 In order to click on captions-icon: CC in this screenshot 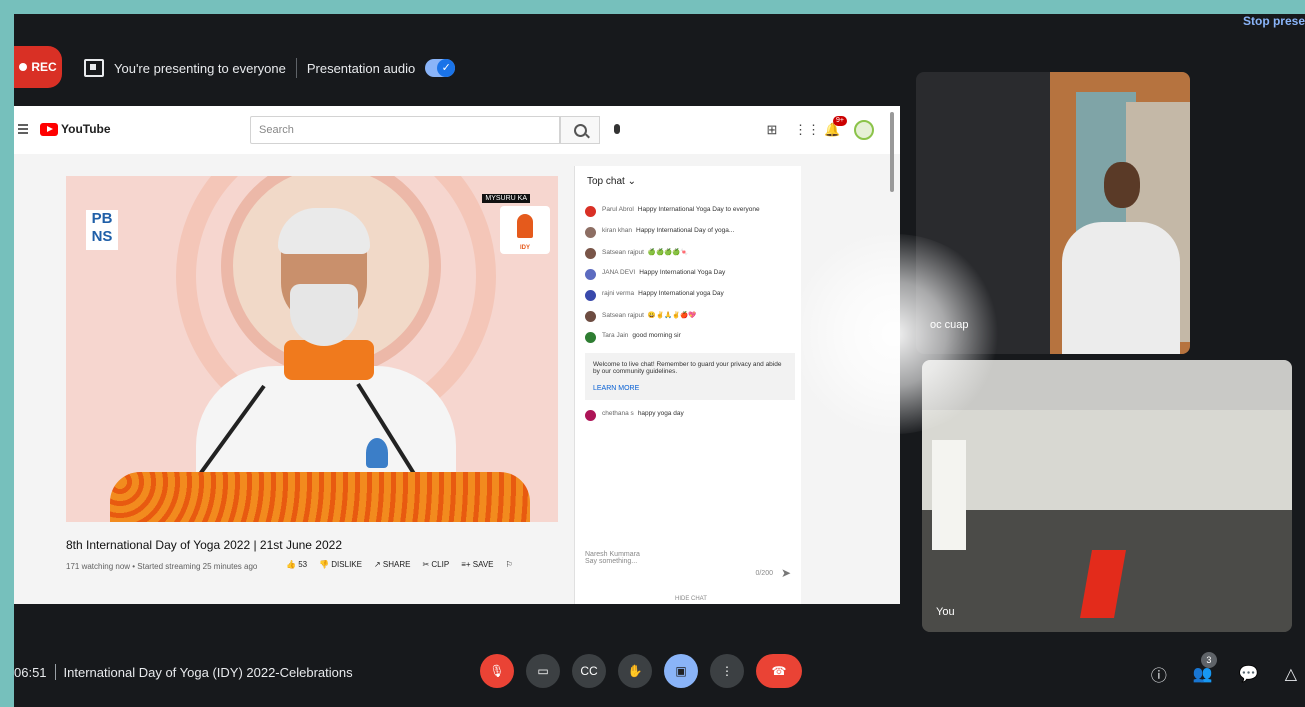, I will do `click(589, 671)`.